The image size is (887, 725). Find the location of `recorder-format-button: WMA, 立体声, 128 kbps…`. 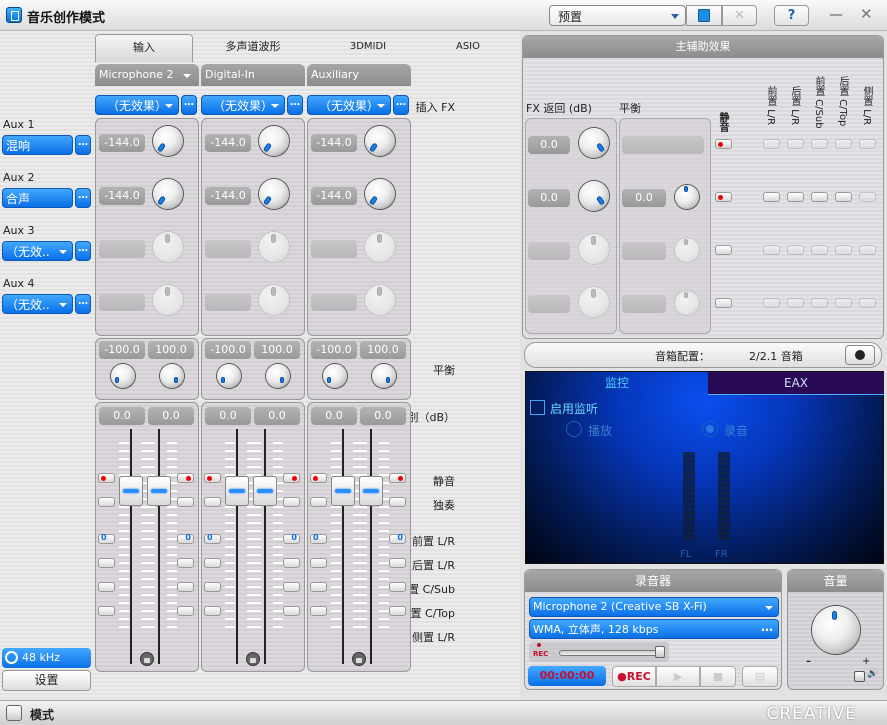

recorder-format-button: WMA, 立体声, 128 kbps… is located at coordinates (654, 629).